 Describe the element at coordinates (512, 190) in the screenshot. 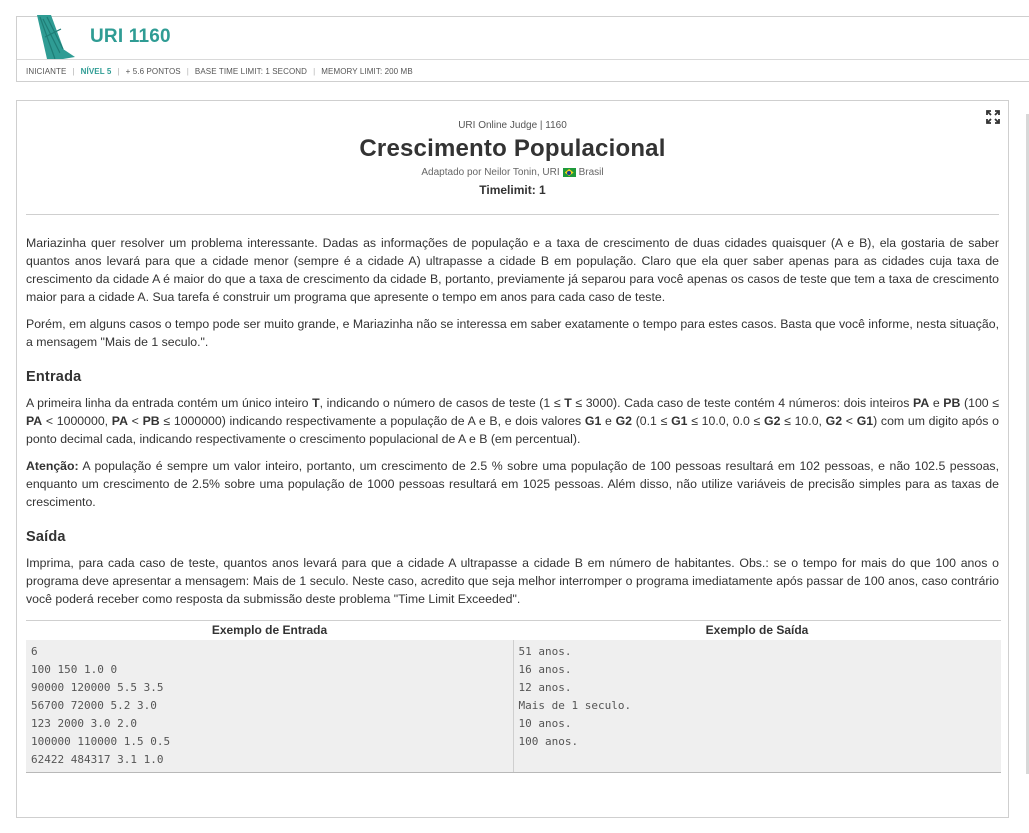

I see `timelimit-label: Timelimit: 1` at that location.